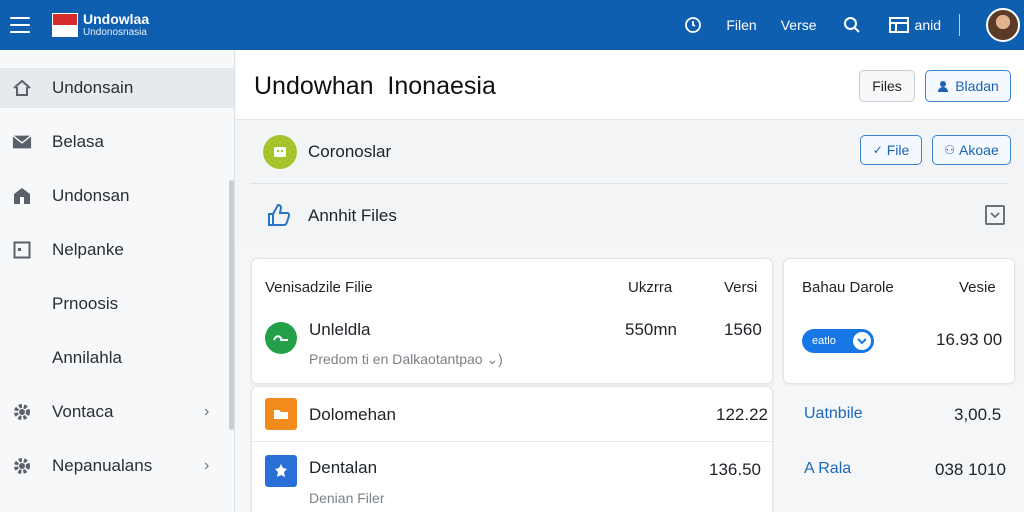 The image size is (1024, 512). I want to click on brand: Undowlaa Undonosnasia, so click(116, 25).